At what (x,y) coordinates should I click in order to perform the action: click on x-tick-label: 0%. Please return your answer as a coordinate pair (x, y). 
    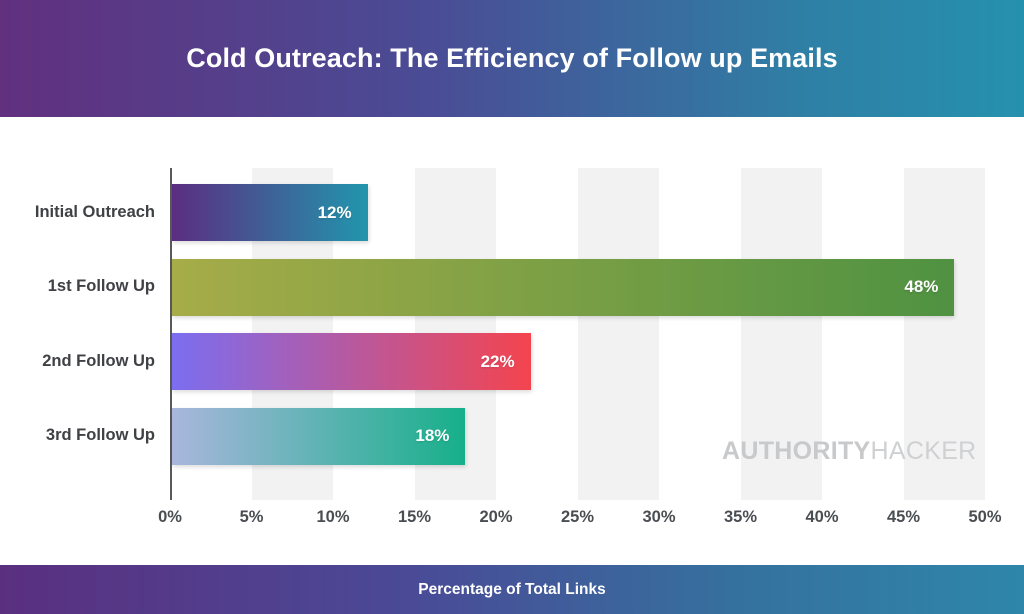
    Looking at the image, I should click on (170, 517).